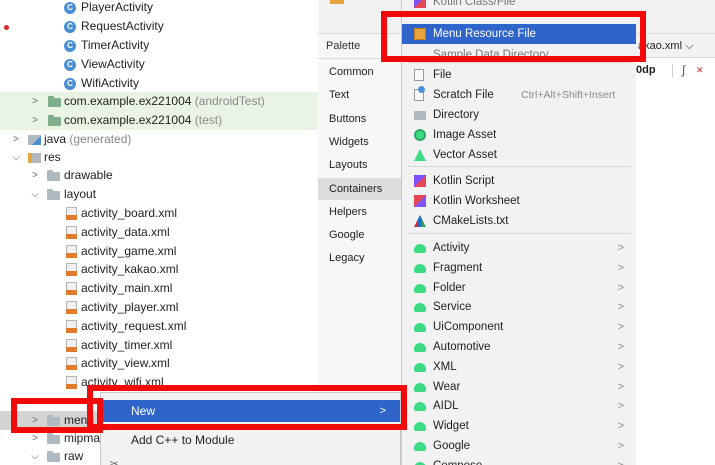 The image size is (715, 465). What do you see at coordinates (229, 101) in the screenshot?
I see `tree-item-suffix: (androidTest)` at bounding box center [229, 101].